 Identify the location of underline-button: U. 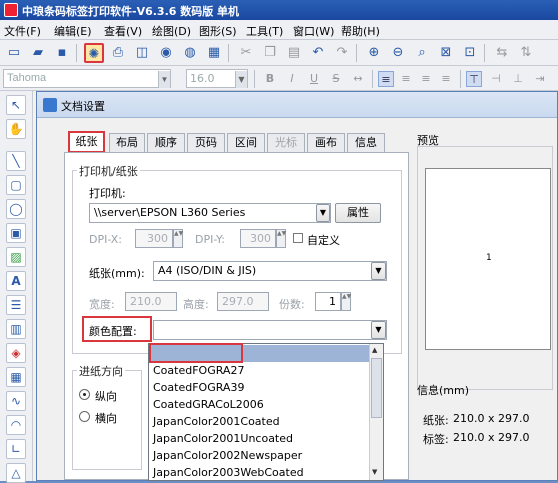
(314, 79).